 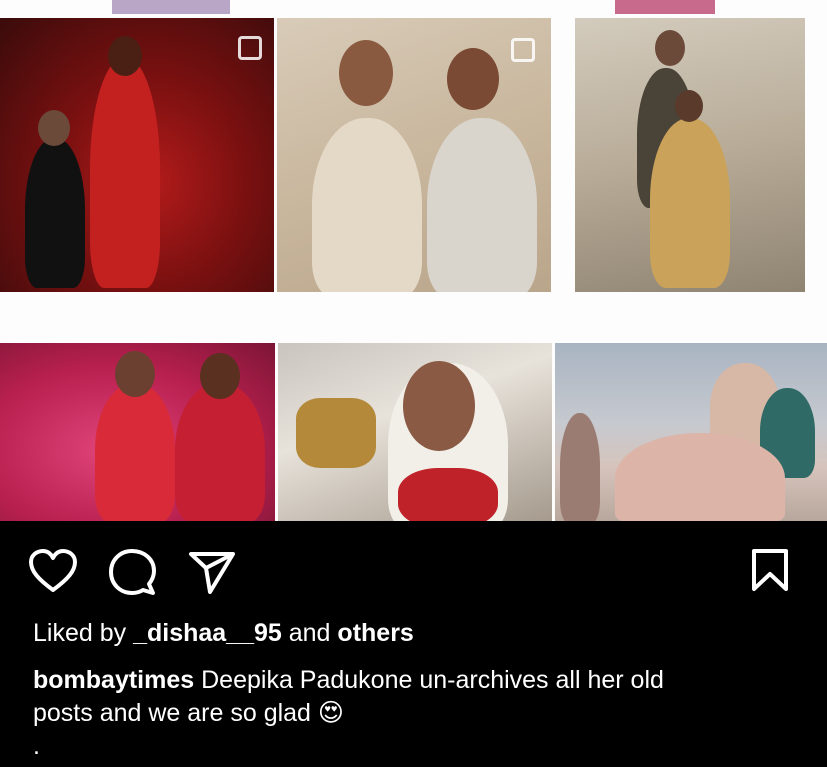 I want to click on caption-line-2: posts and we are so glad, so click(x=172, y=713).